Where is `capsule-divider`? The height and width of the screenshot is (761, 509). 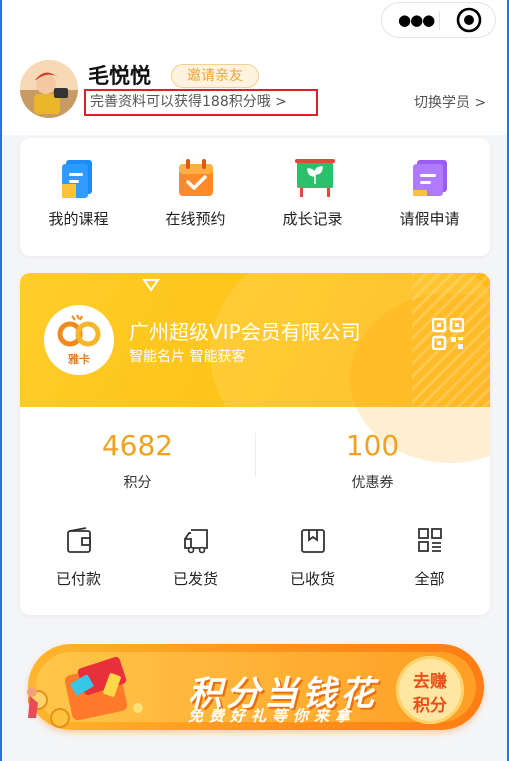
capsule-divider is located at coordinates (439, 20).